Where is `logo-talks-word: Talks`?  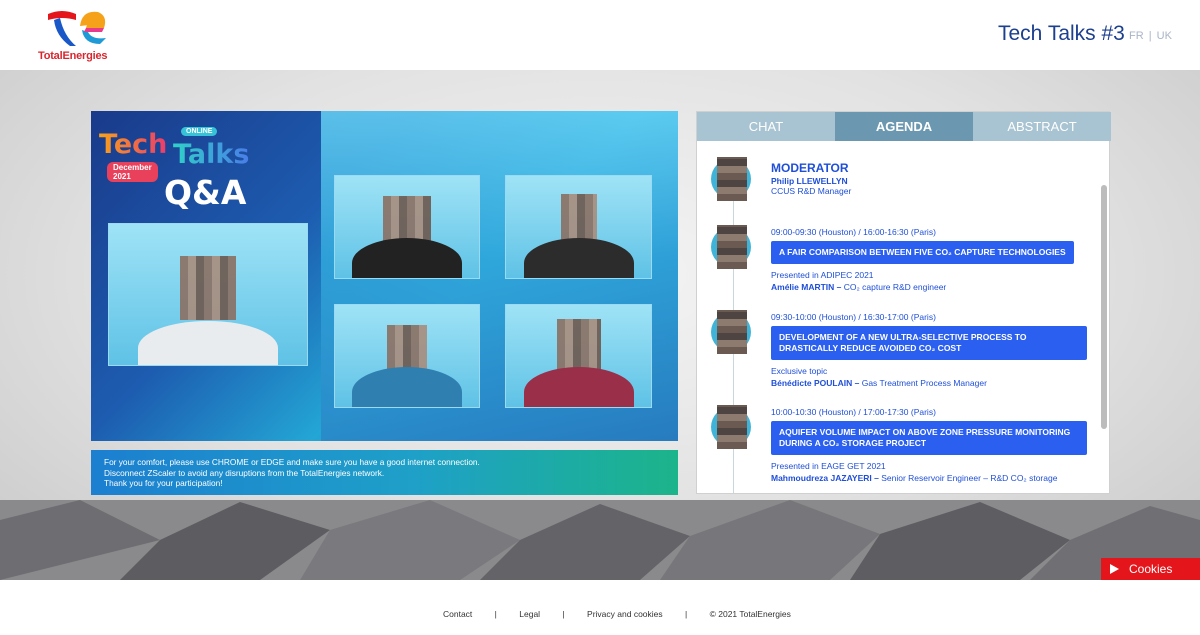 logo-talks-word: Talks is located at coordinates (211, 154).